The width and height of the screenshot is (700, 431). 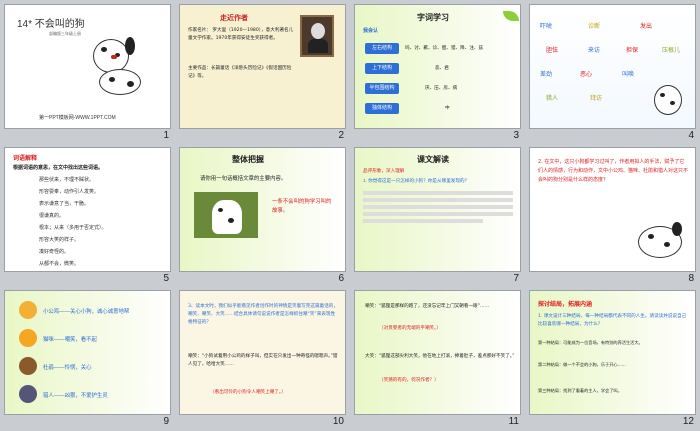 What do you see at coordinates (628, 75) in the screenshot?
I see `word: 叫唤` at bounding box center [628, 75].